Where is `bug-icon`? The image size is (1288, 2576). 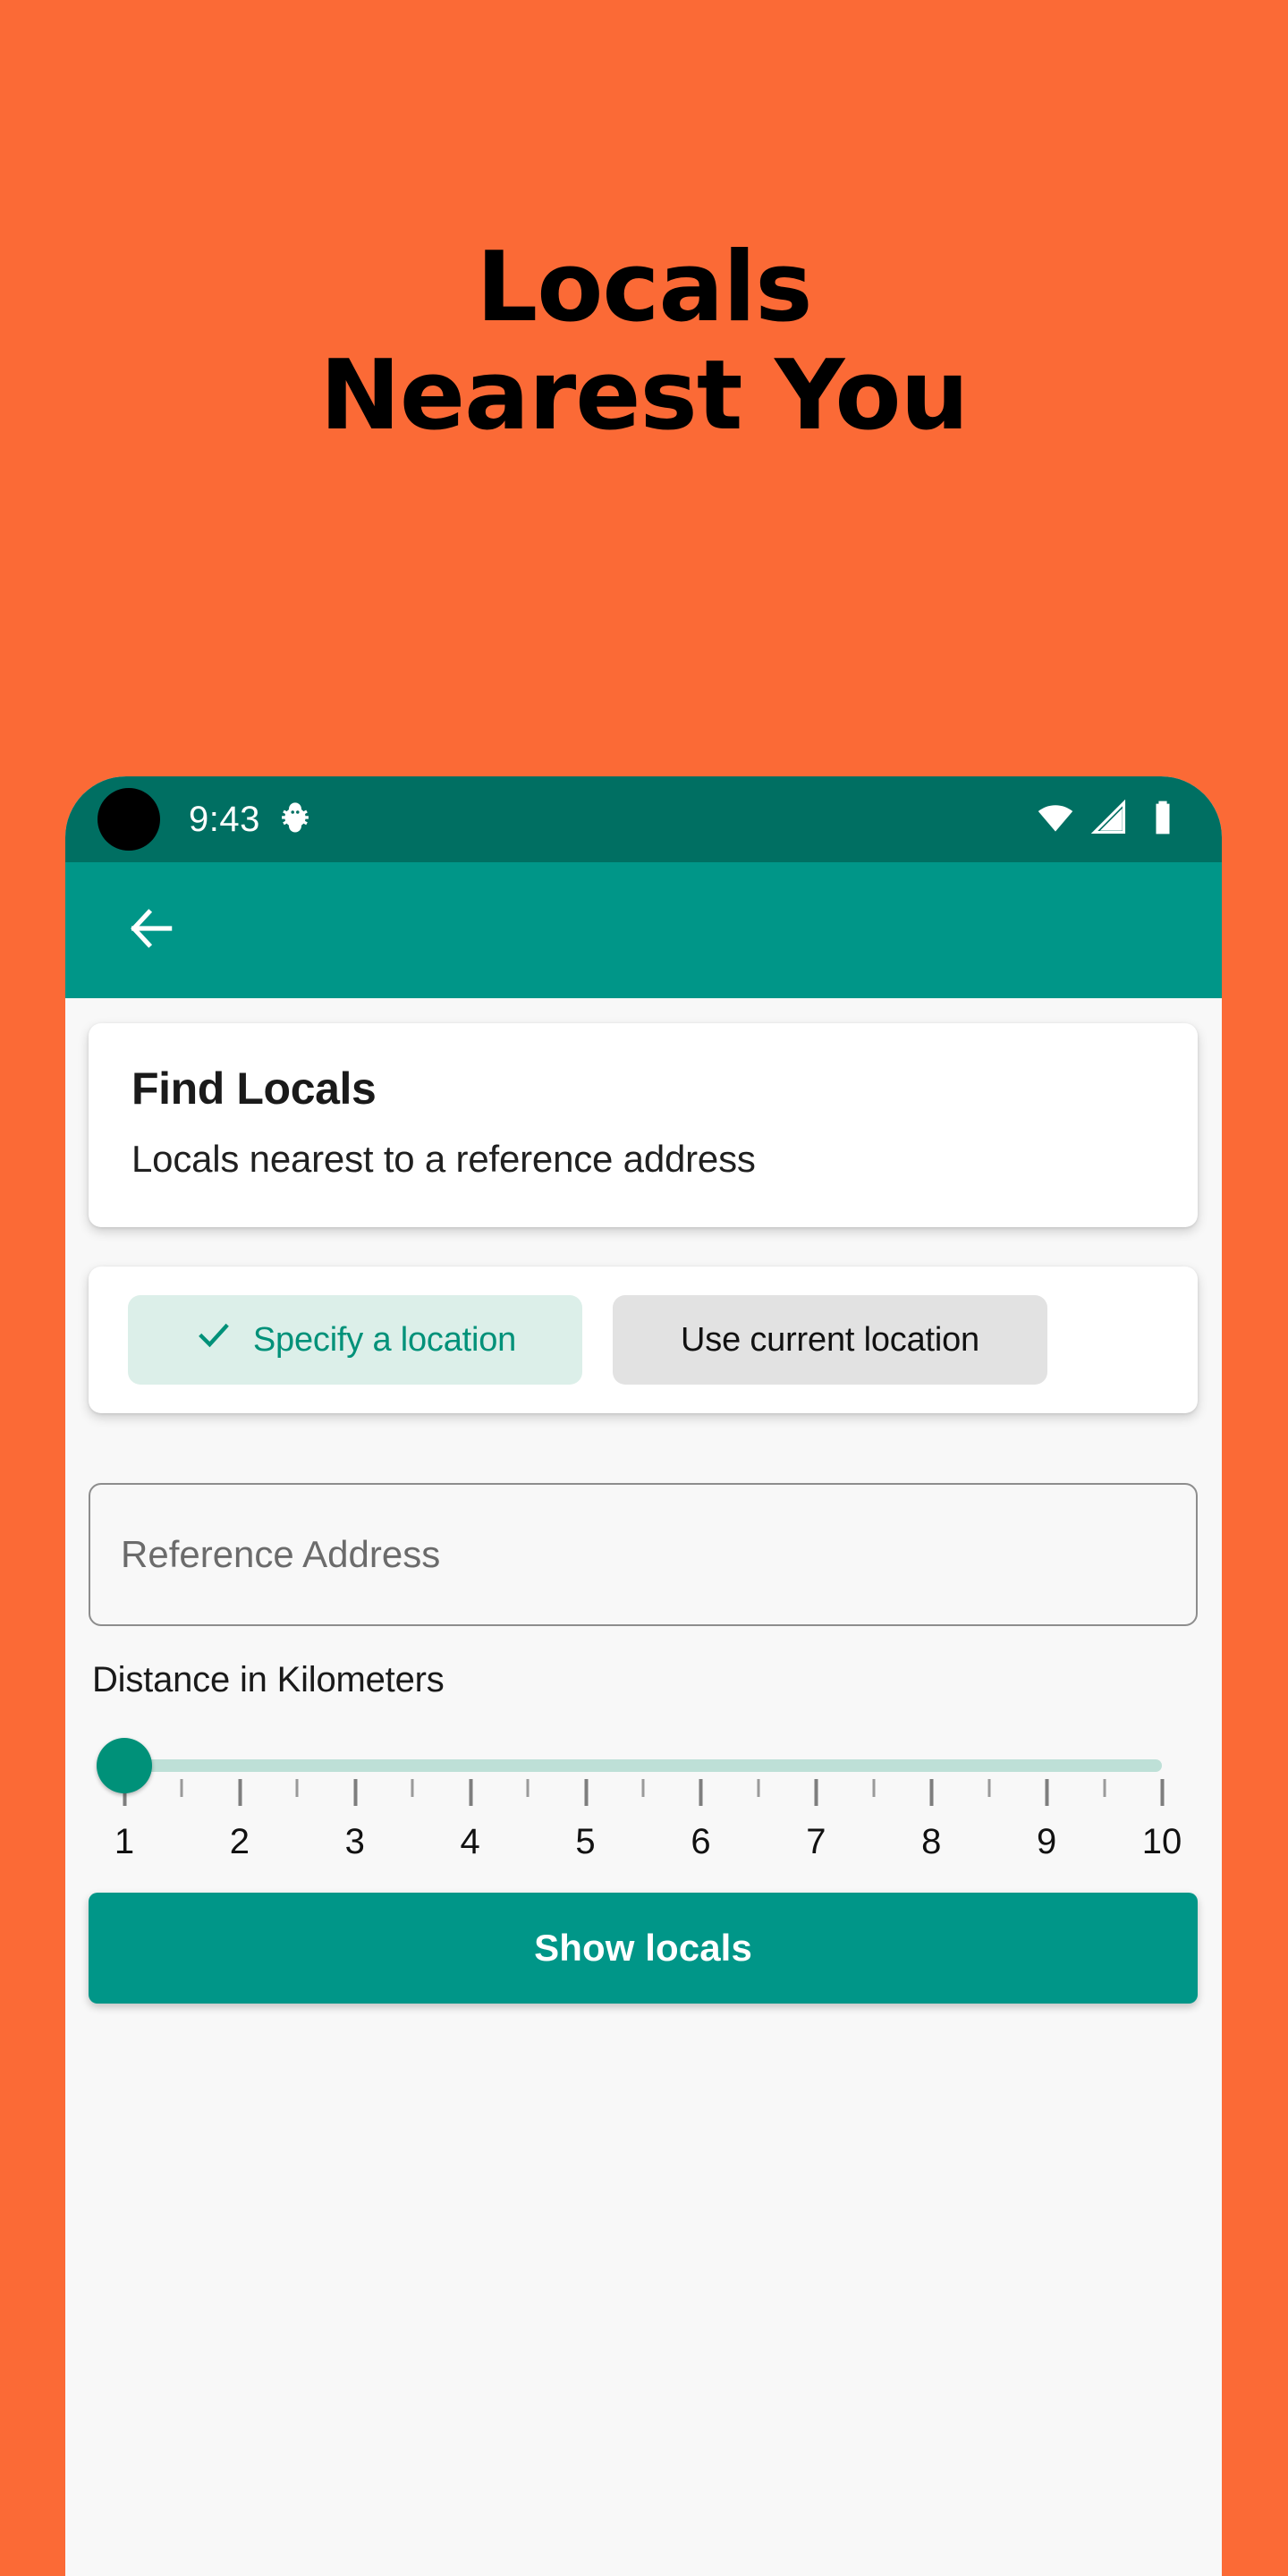
bug-icon is located at coordinates (295, 820).